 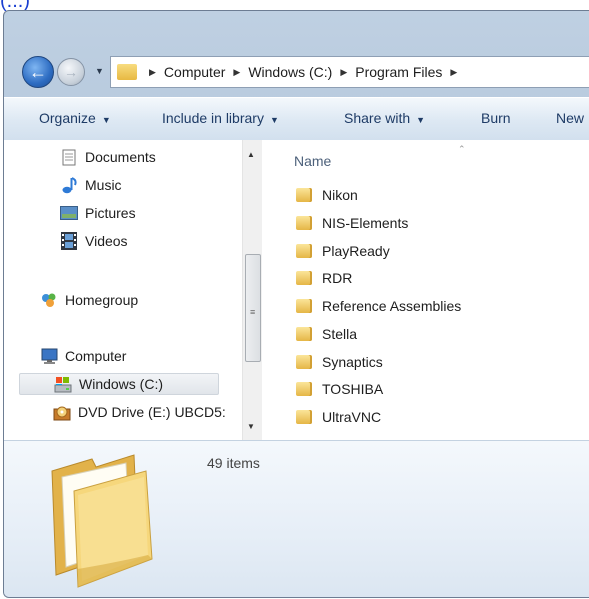 I want to click on nav-item-pictures: Pictures, so click(x=98, y=213).